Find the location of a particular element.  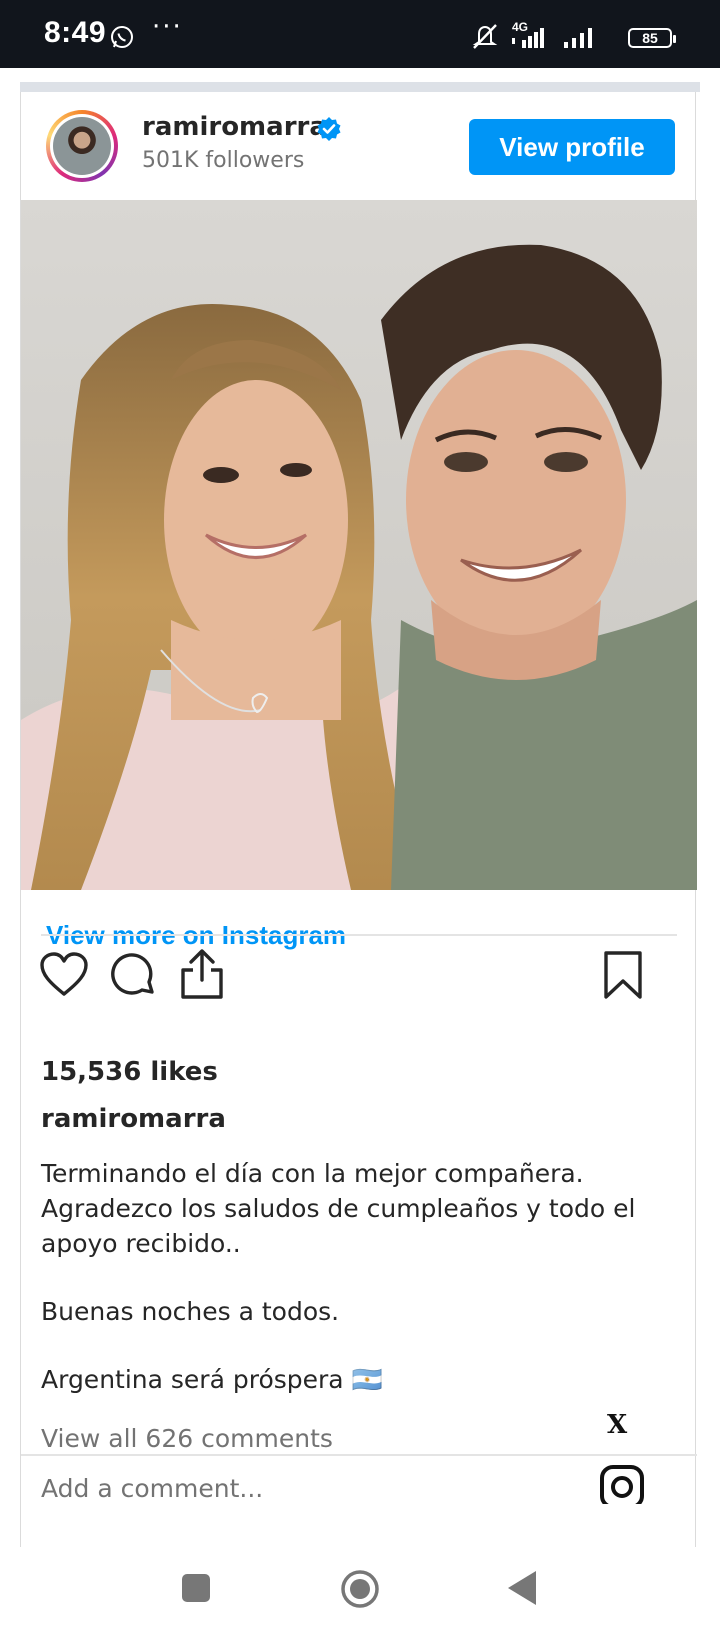

mute-icon is located at coordinates (485, 36).